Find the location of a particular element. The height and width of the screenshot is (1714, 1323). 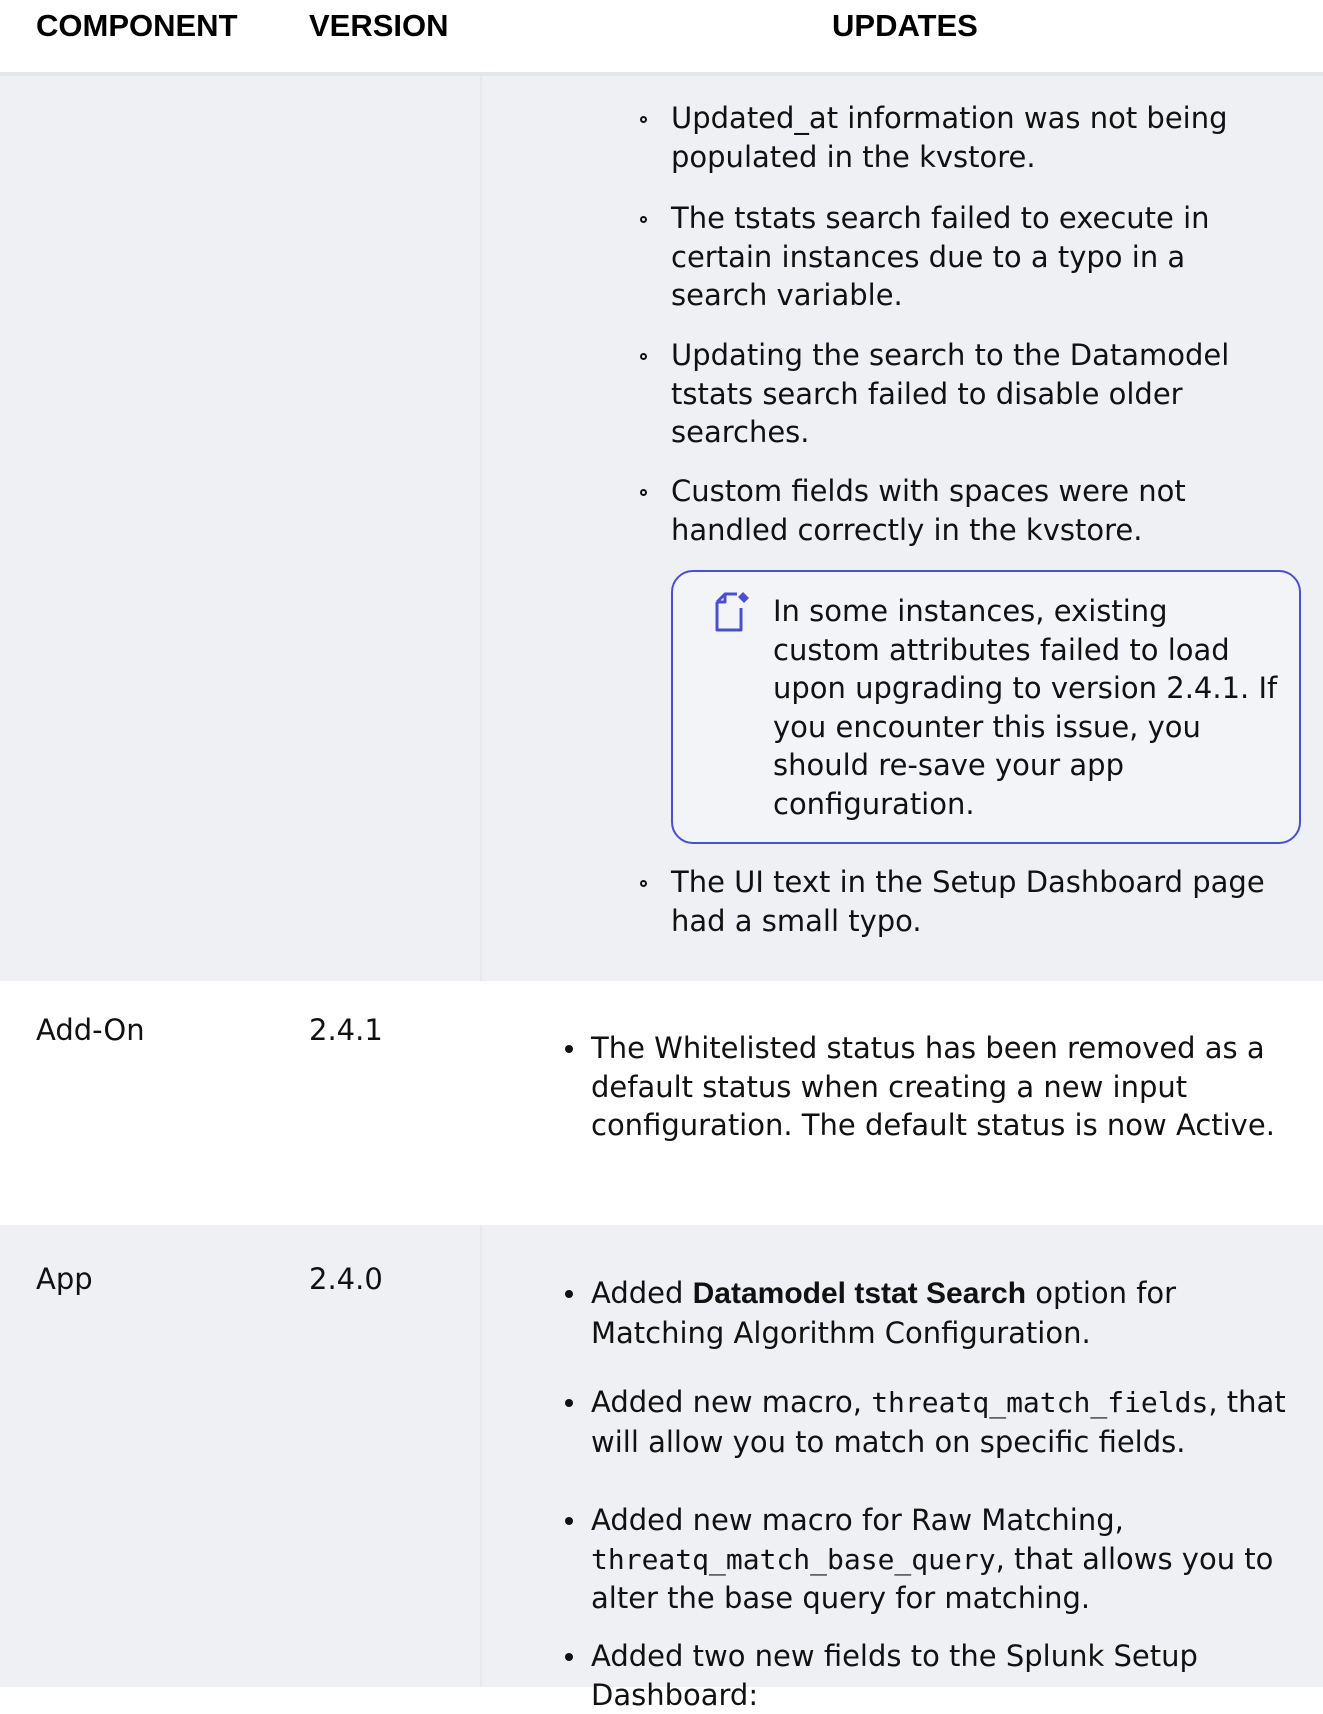

version-cell: 2.4.0 is located at coordinates (346, 1279).